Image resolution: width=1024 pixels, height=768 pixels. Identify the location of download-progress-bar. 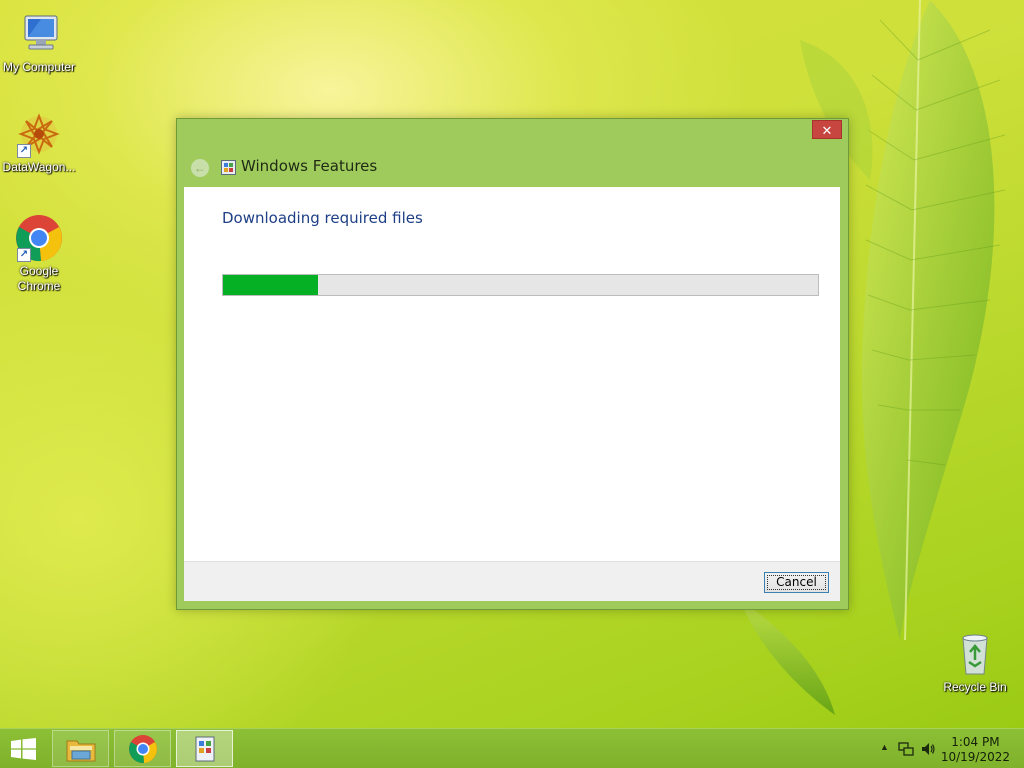
(520, 285).